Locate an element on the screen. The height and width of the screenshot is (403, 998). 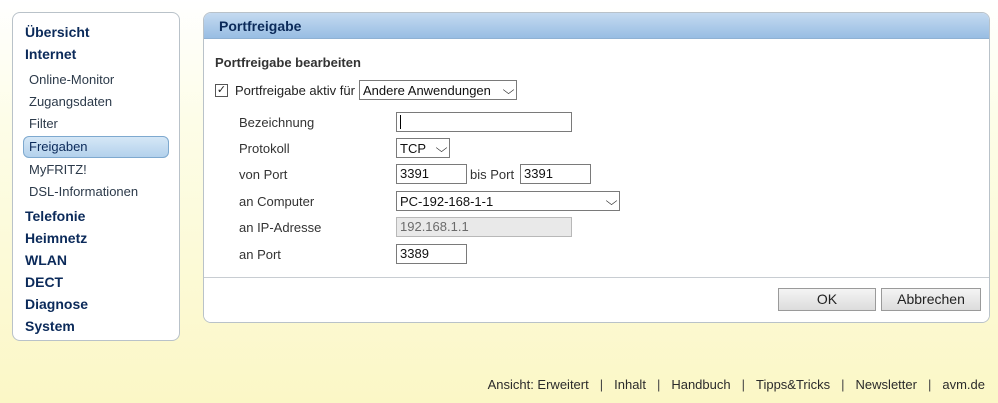
sidebar-item-telefonie: Telefonie is located at coordinates (96, 216).